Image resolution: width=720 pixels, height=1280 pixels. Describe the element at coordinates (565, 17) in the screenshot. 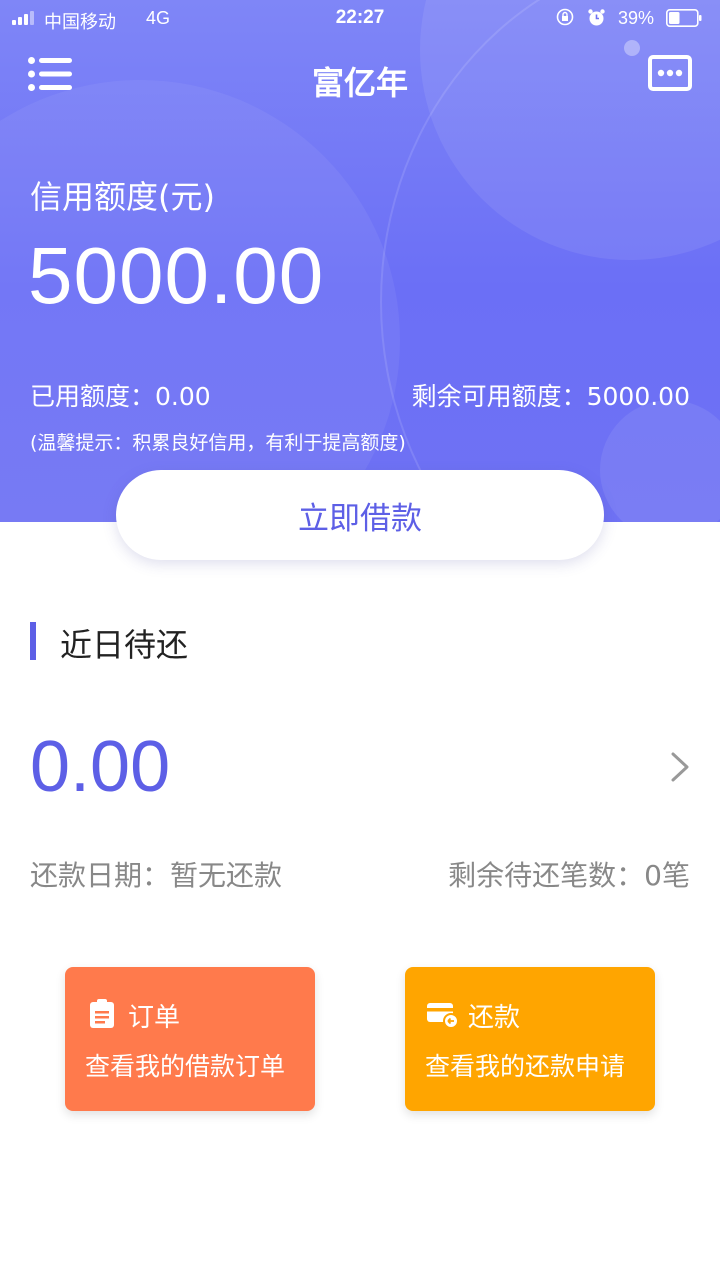

I see `orientation-lock-icon` at that location.